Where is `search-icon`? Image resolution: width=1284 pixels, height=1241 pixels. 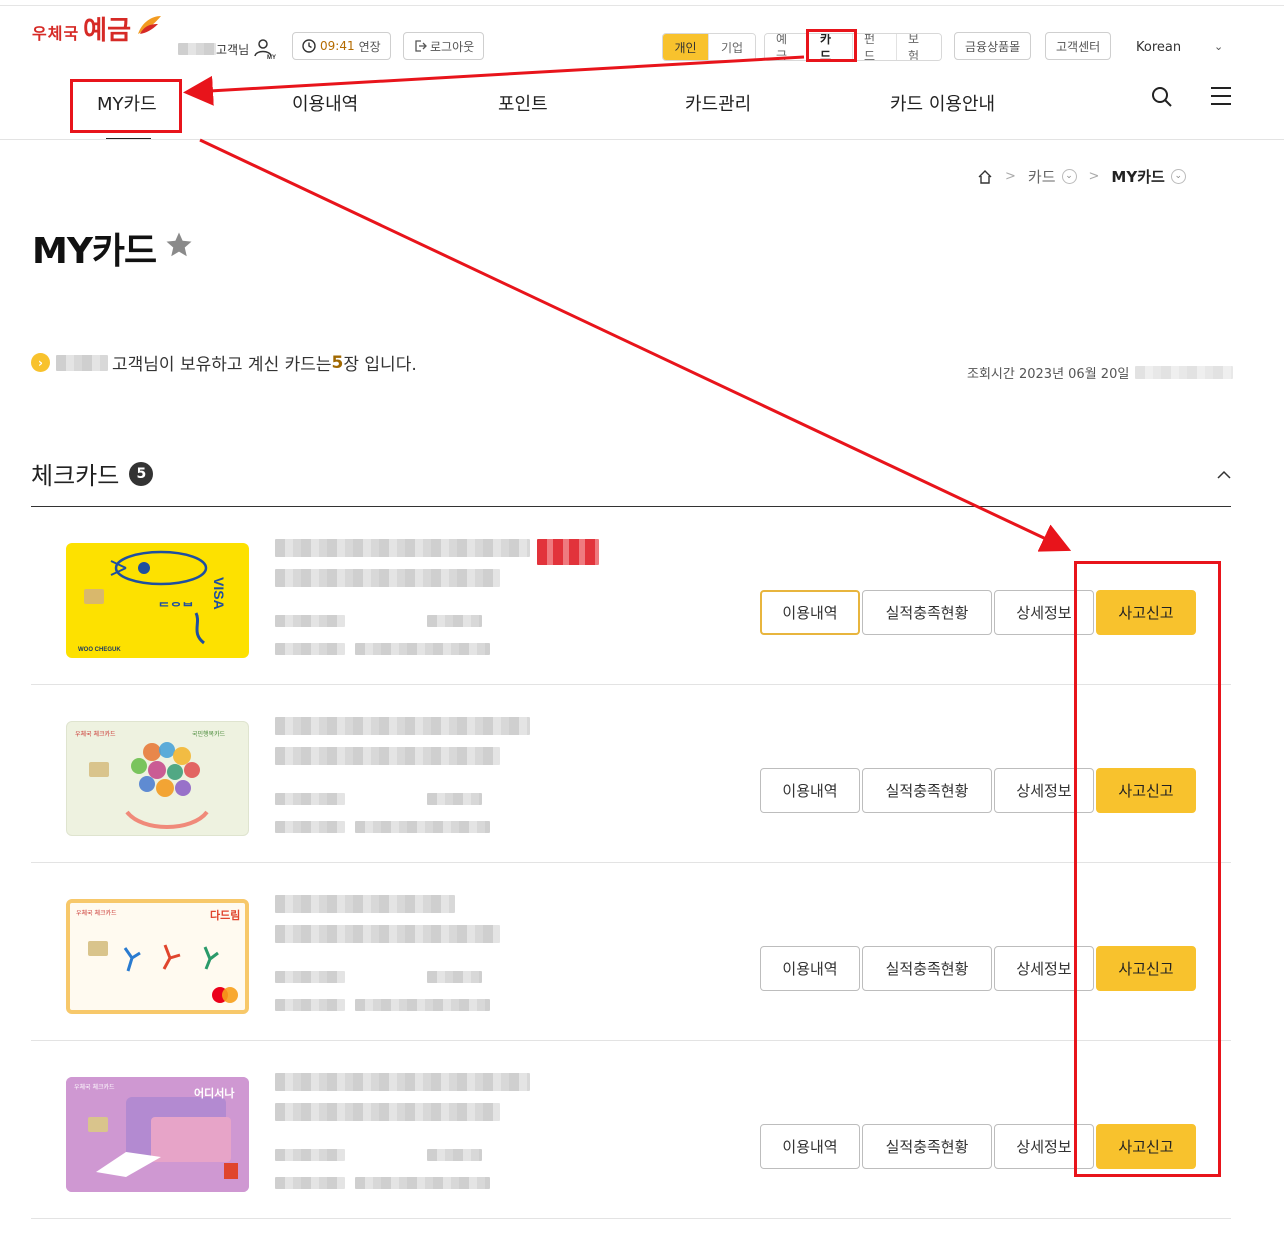
search-icon is located at coordinates (1162, 97).